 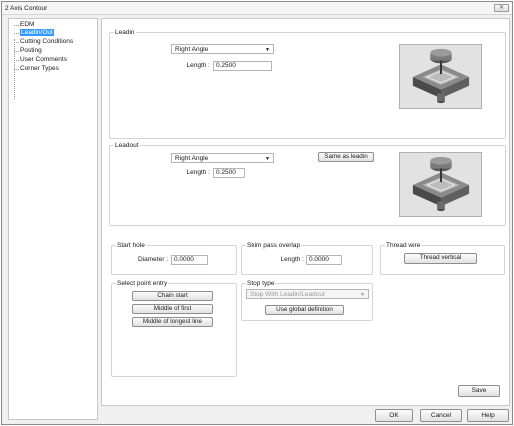 What do you see at coordinates (37, 32) in the screenshot?
I see `tree-item-label: Leadin/Out` at bounding box center [37, 32].